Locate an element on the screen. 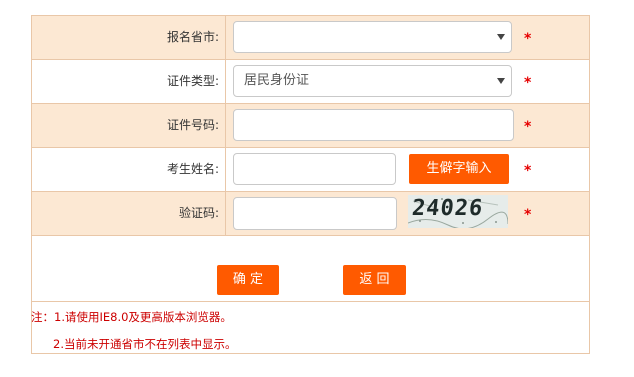 The image size is (634, 377). id-type-select-value: 居民身份证 is located at coordinates (277, 80).